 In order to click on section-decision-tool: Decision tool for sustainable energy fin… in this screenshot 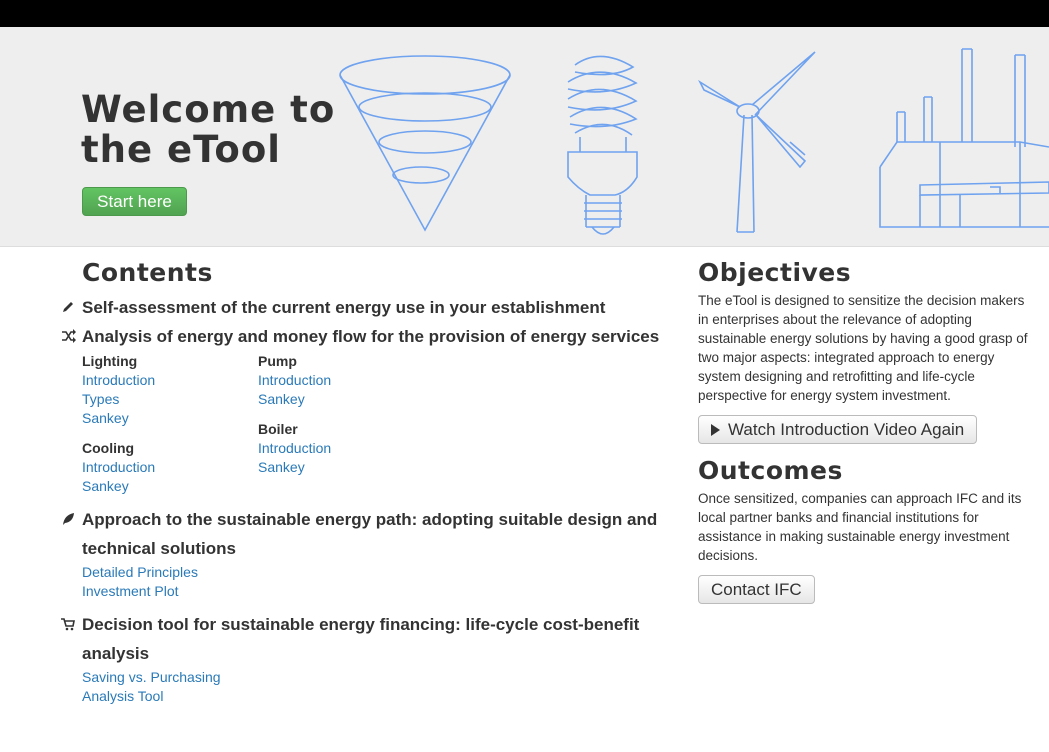, I will do `click(370, 658)`.